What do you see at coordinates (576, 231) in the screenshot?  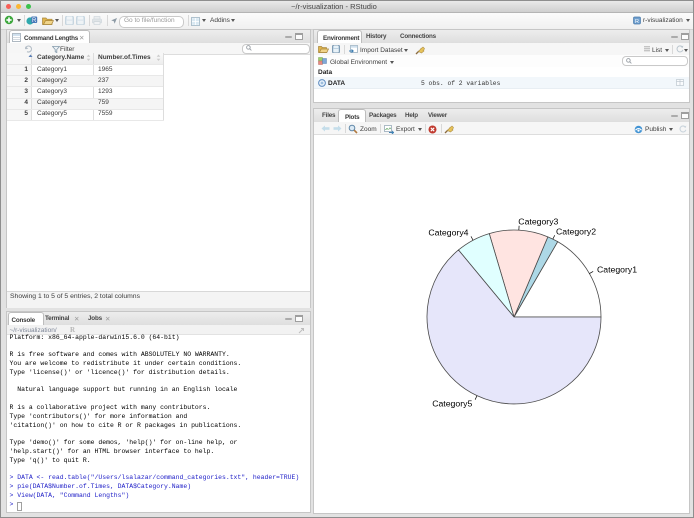 I see `svg-text: Category2` at bounding box center [576, 231].